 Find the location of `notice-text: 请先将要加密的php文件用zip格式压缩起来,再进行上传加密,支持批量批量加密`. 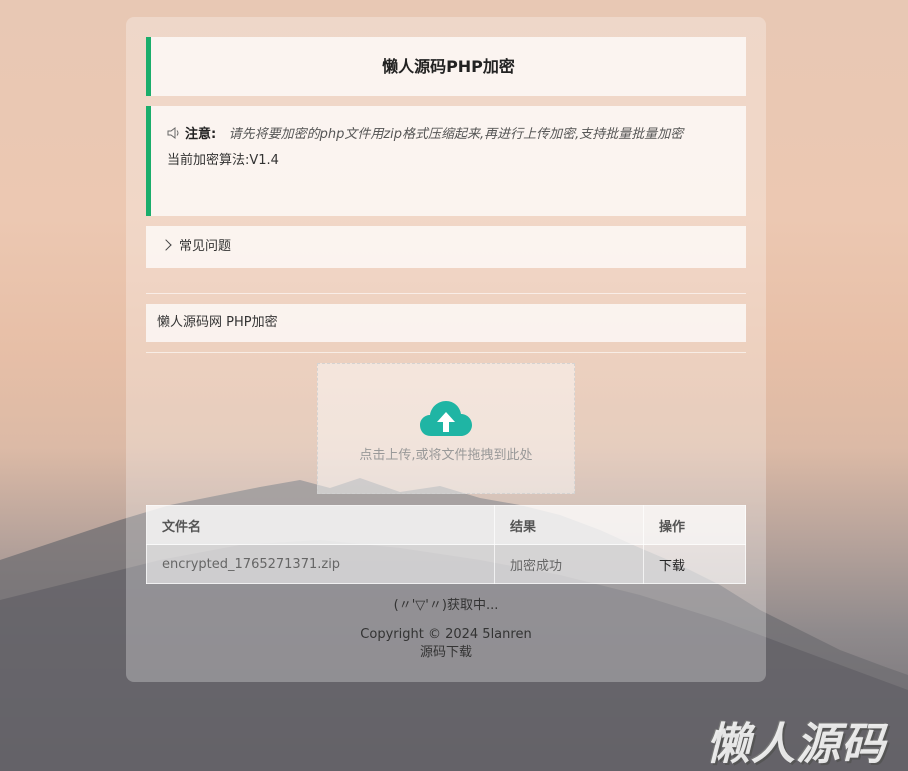

notice-text: 请先将要加密的php文件用zip格式压缩起来,再进行上传加密,支持批量批量加密 is located at coordinates (456, 134).